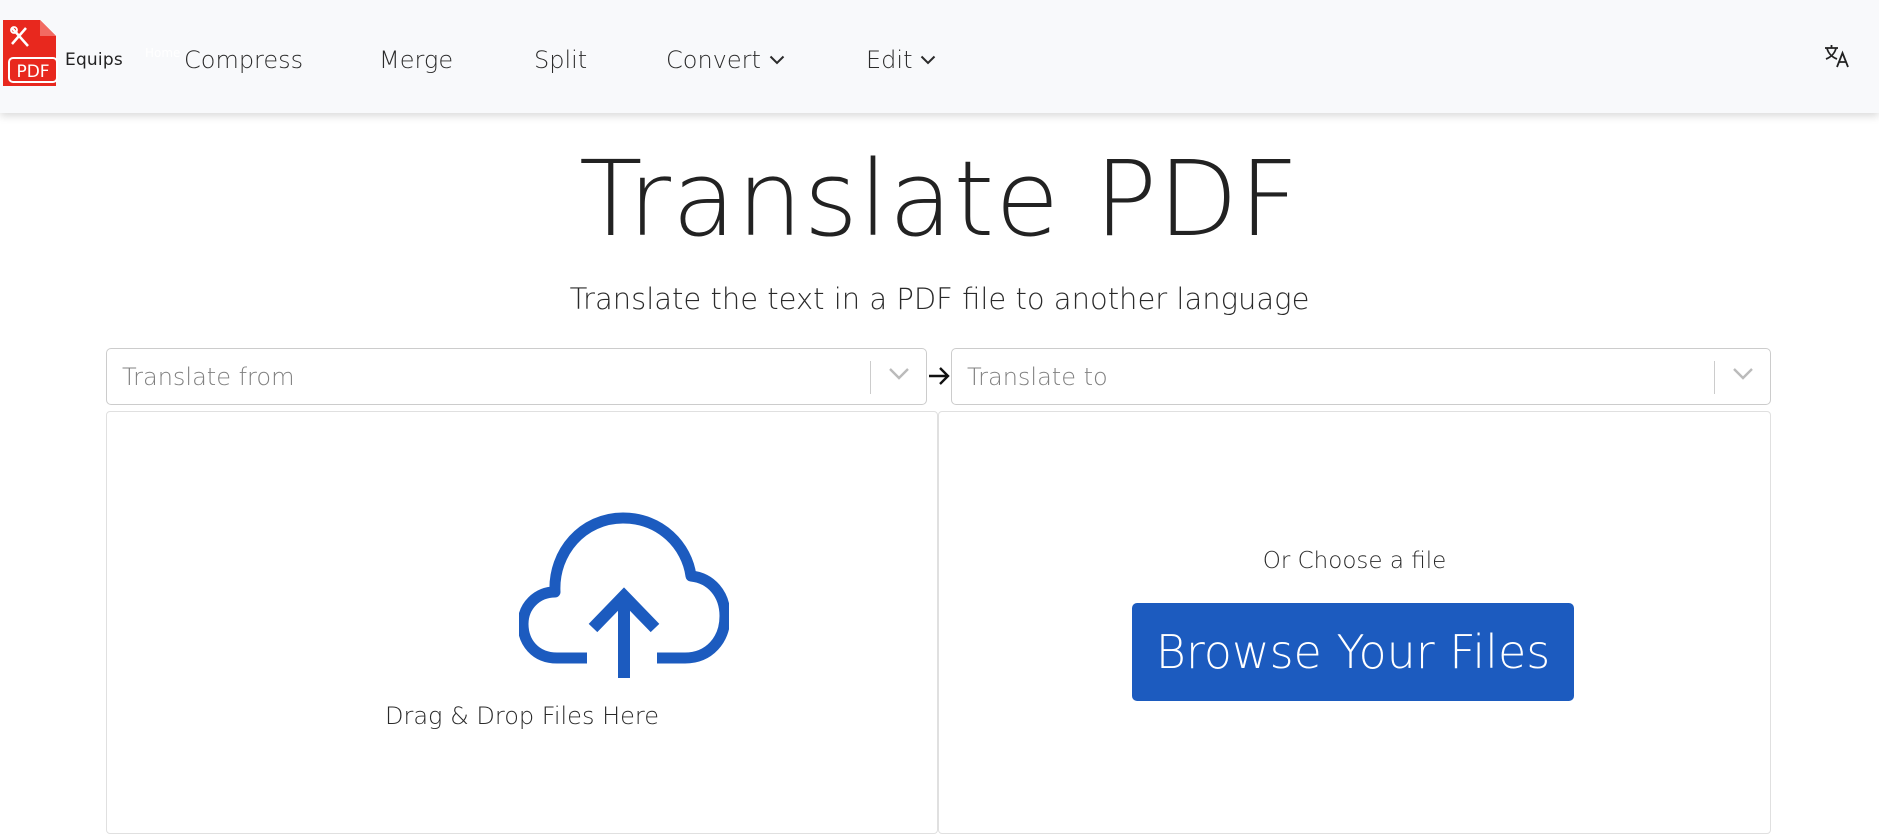 The height and width of the screenshot is (834, 1879). I want to click on nav-split-label: Split, so click(561, 60).